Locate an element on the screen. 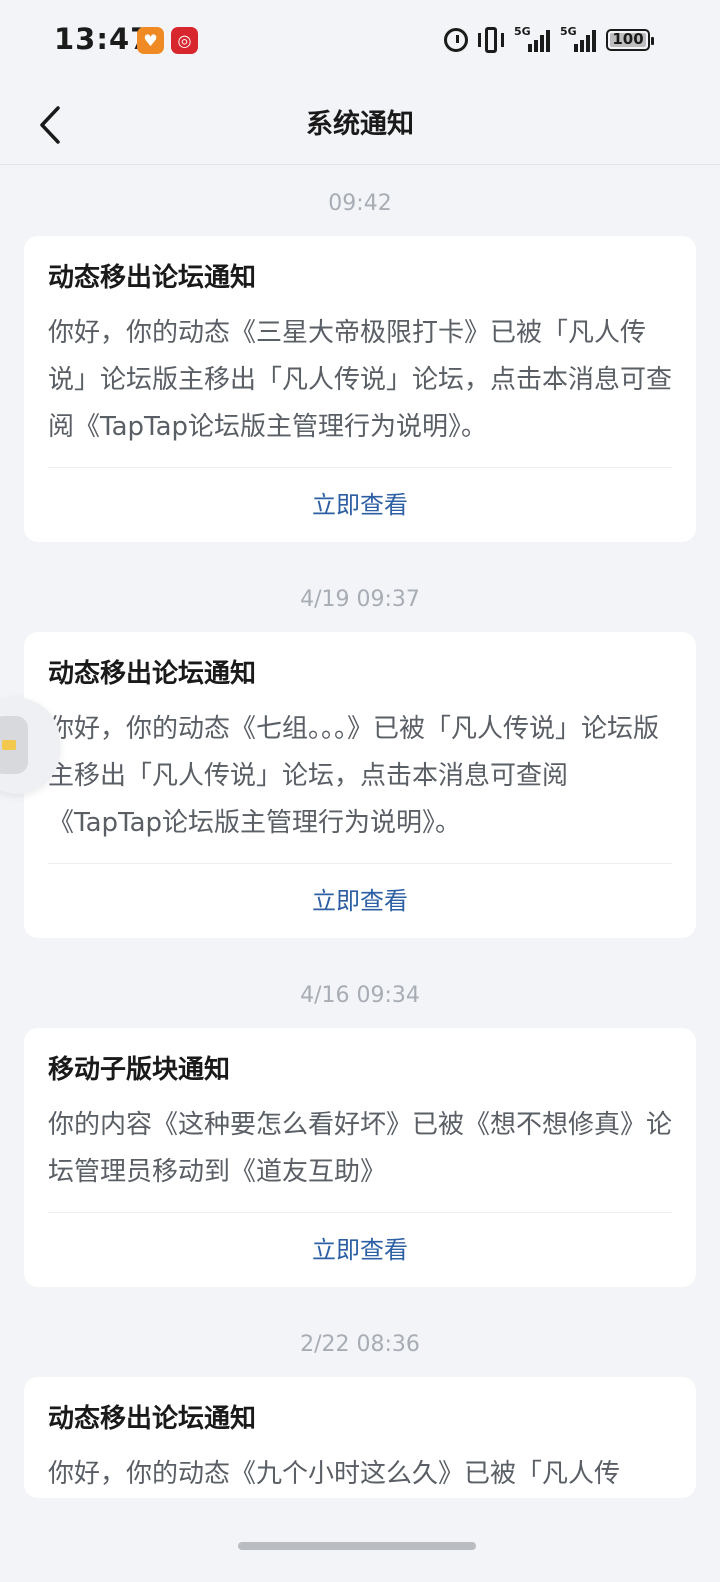  status-icons: 5G 5G 100 is located at coordinates (549, 40).